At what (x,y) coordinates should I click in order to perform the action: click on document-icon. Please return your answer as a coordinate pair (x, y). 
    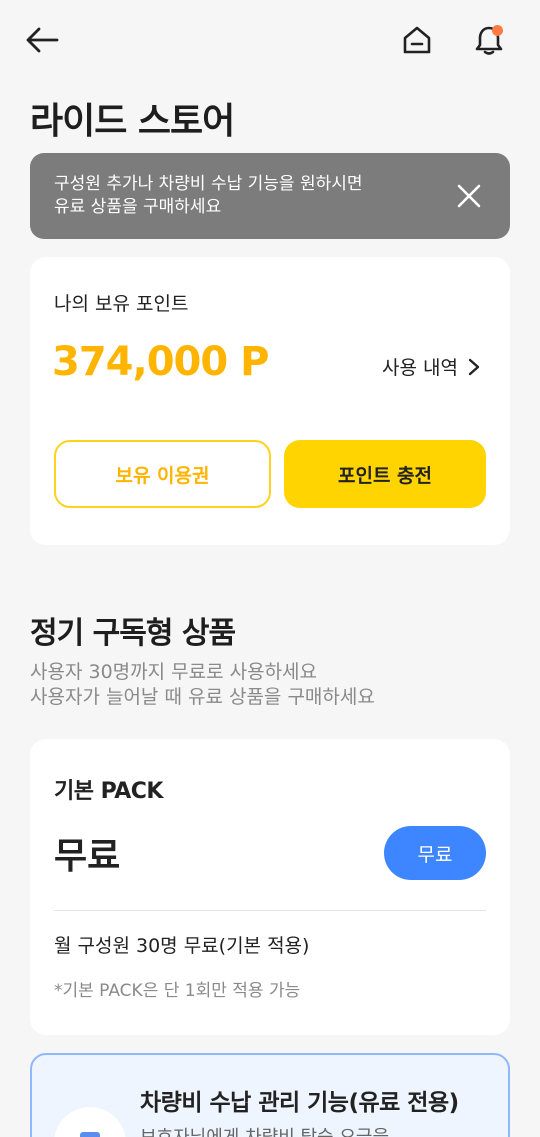
    Looking at the image, I should click on (90, 1134).